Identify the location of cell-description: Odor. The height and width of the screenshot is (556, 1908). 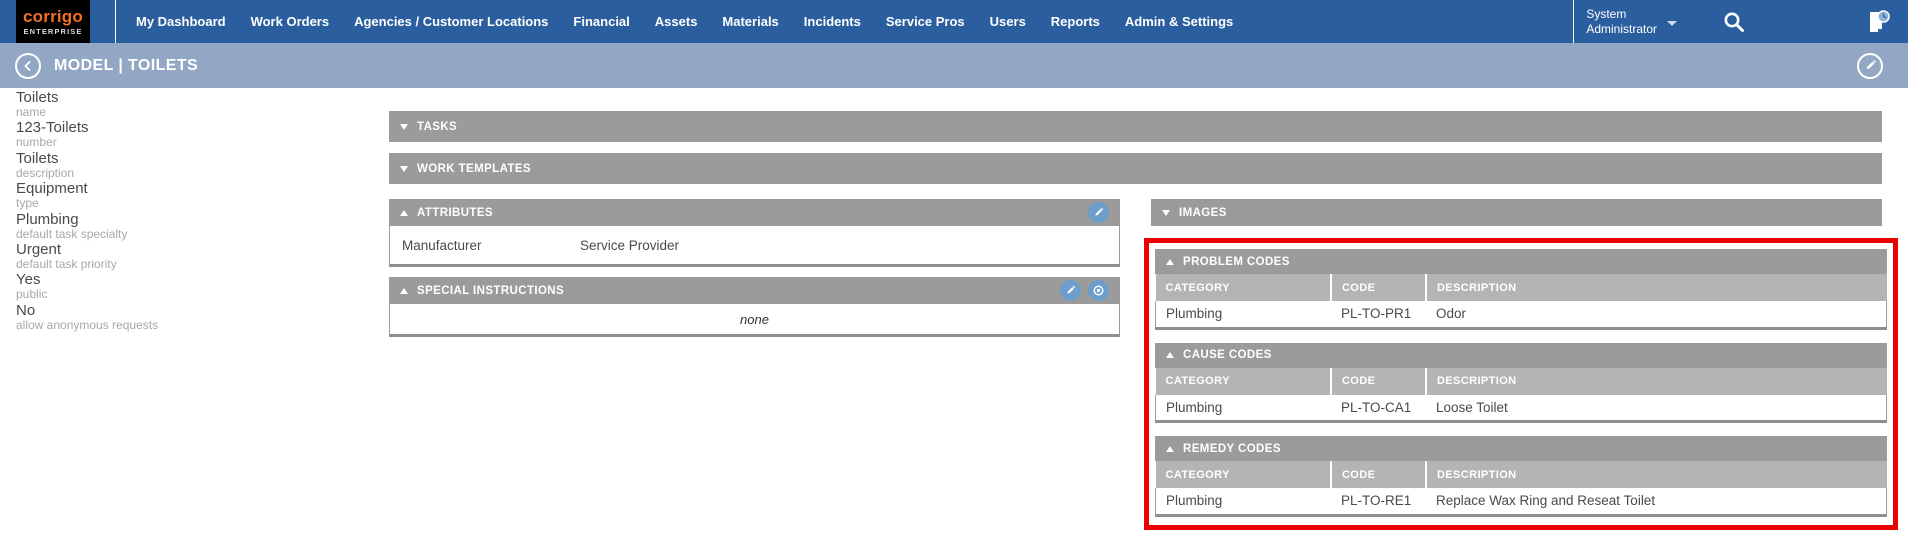
(1656, 315).